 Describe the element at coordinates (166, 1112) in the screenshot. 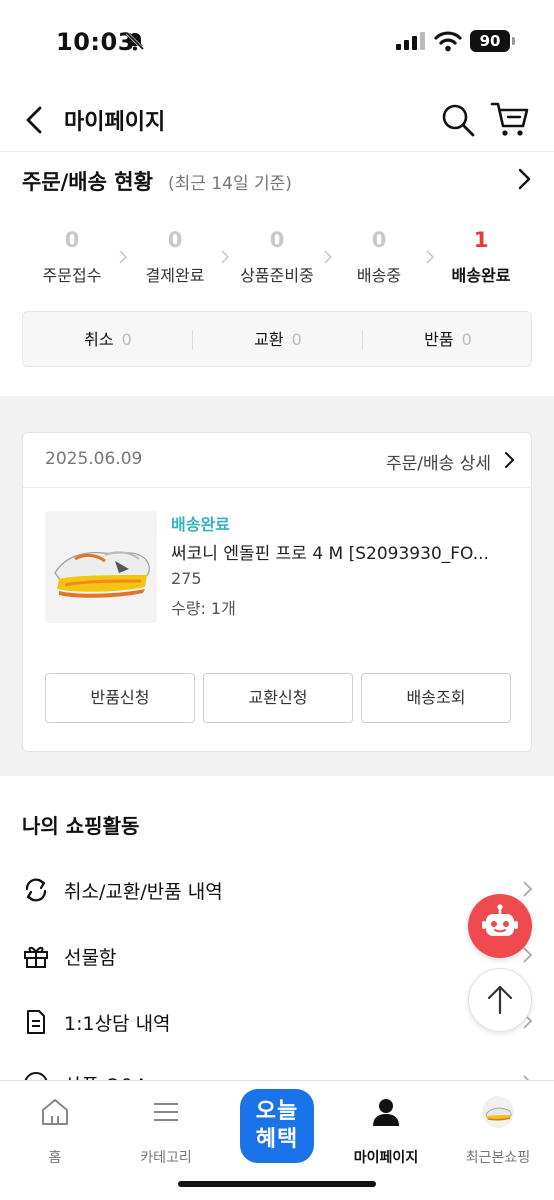

I see `menu-icon` at that location.